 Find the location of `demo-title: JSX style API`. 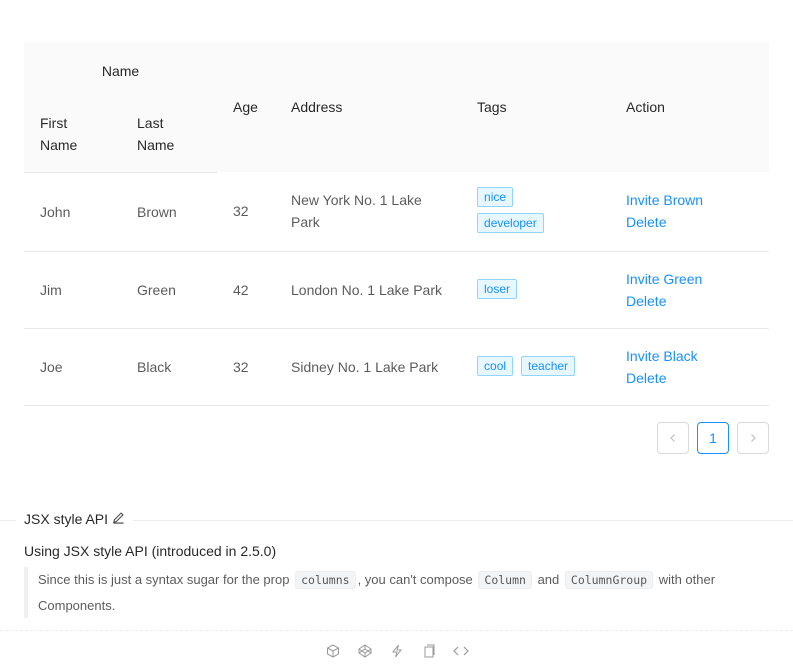

demo-title: JSX style API is located at coordinates (75, 519).